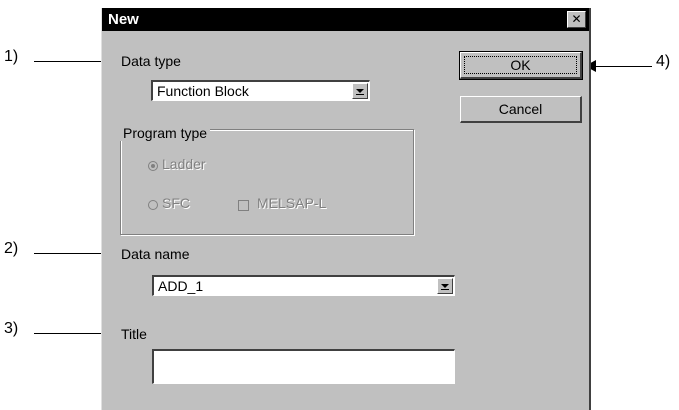 This screenshot has height=410, width=679. Describe the element at coordinates (203, 91) in the screenshot. I see `data-type-value: Function Block` at that location.